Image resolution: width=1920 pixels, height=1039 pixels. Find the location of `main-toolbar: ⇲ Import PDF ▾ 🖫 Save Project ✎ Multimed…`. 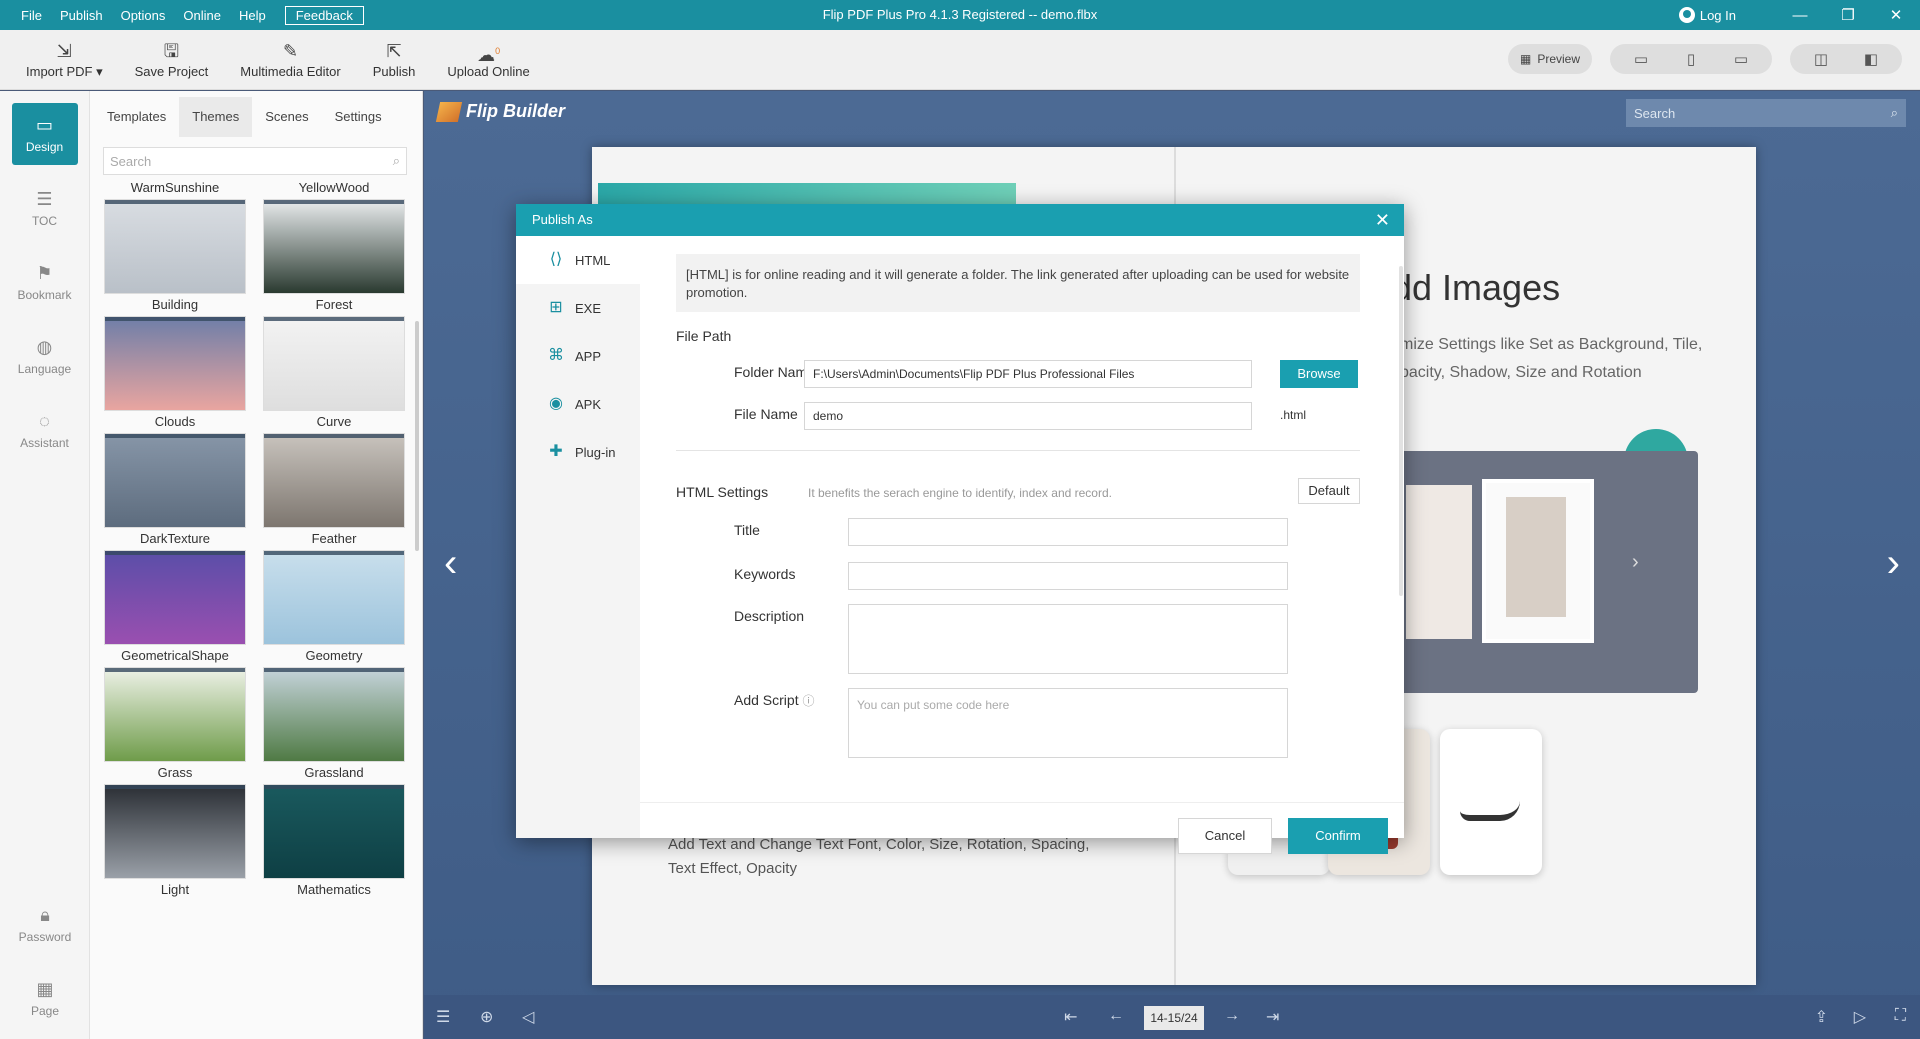

main-toolbar: ⇲ Import PDF ▾ 🖫 Save Project ✎ Multimed… is located at coordinates (960, 60).